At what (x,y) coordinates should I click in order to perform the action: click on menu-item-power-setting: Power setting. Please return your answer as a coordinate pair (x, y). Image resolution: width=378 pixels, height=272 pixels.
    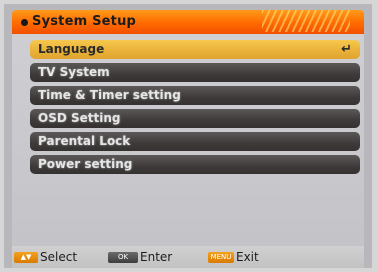
    Looking at the image, I should click on (195, 164).